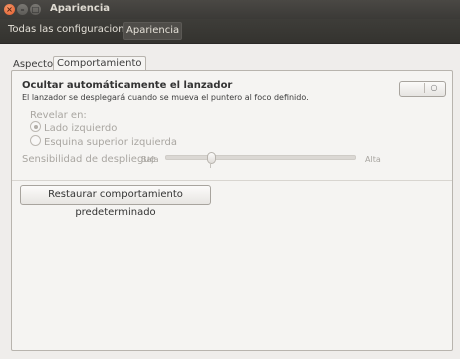 This screenshot has width=460, height=359. What do you see at coordinates (111, 142) in the screenshot?
I see `radio-top-left-corner-label: Esquina superior izquierda` at bounding box center [111, 142].